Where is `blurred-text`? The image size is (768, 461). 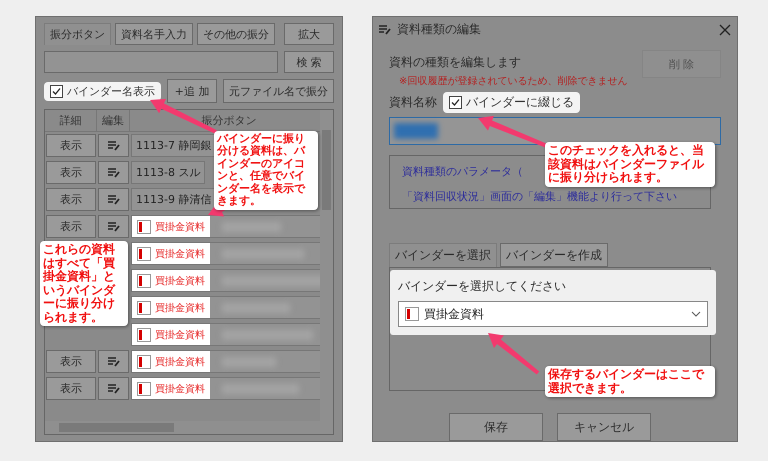 blurred-text is located at coordinates (416, 131).